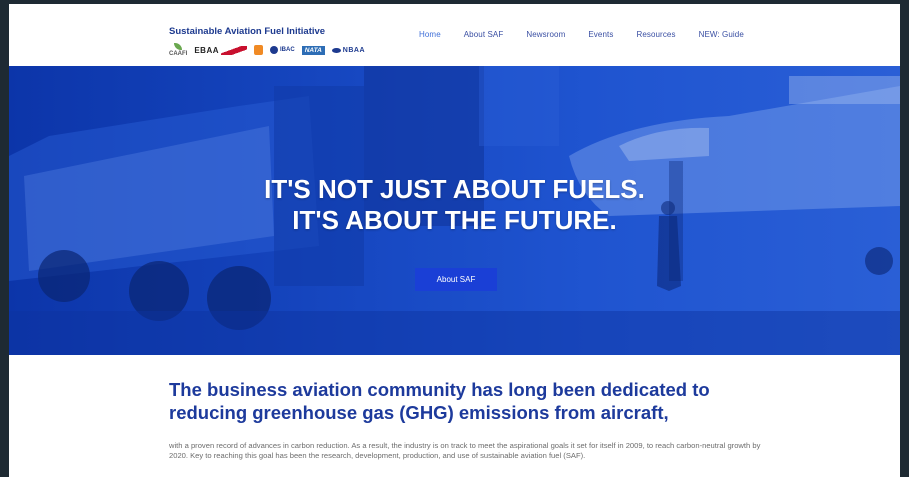  What do you see at coordinates (430, 34) in the screenshot?
I see `nav-home: Home` at bounding box center [430, 34].